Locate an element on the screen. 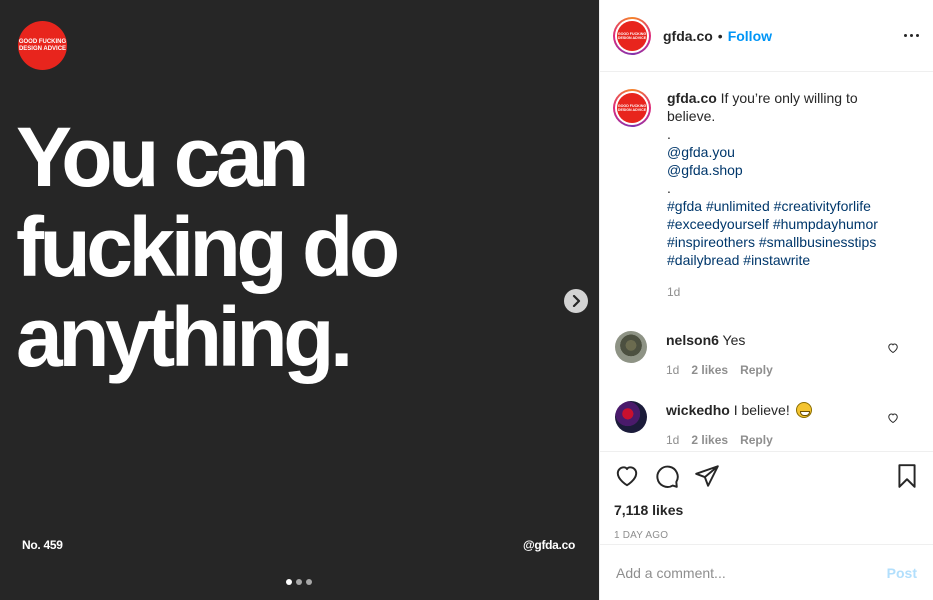 The image size is (933, 600). heart-icon is located at coordinates (627, 476).